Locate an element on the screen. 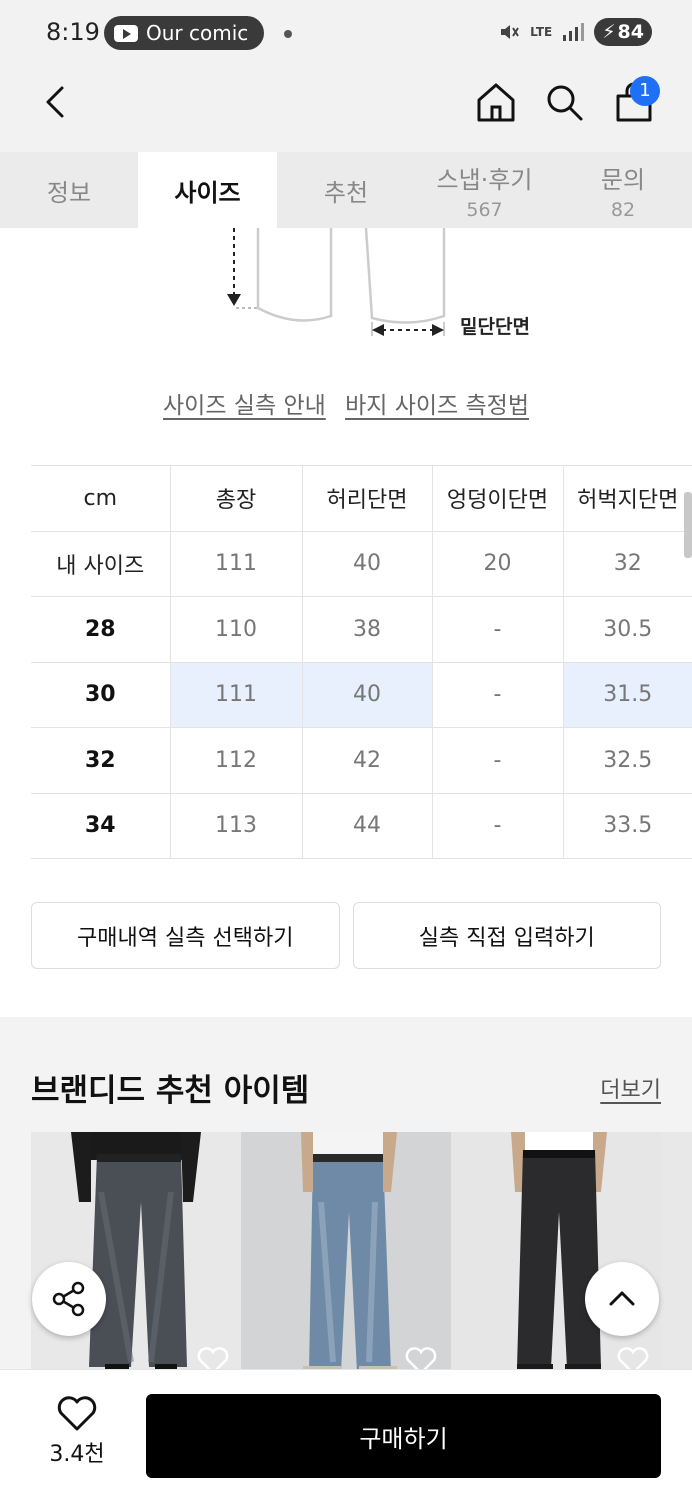 Image resolution: width=692 pixels, height=1500 pixels. manual-measure-input-button: 실측 직접 입력하기 is located at coordinates (506, 935).